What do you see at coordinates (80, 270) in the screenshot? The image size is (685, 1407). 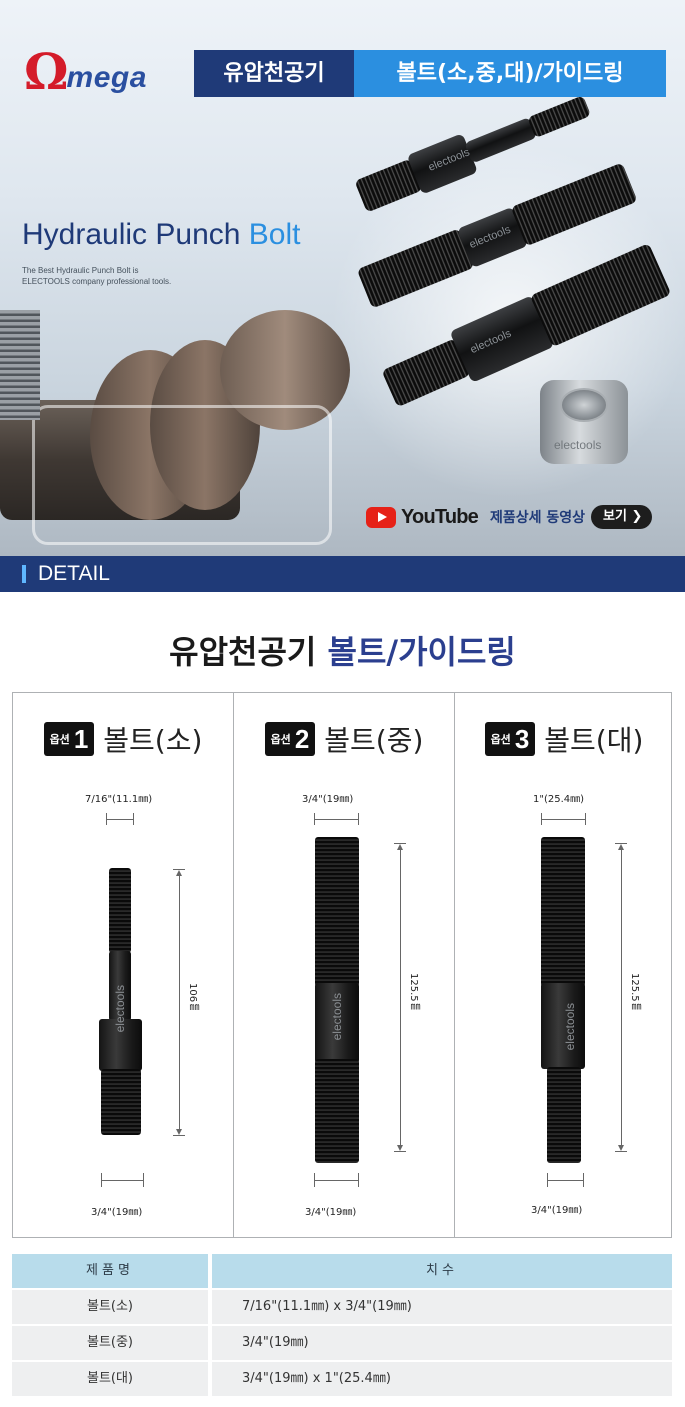 I see `hero-subtext-line1: The Best Hydraulic Punch Bolt is` at bounding box center [80, 270].